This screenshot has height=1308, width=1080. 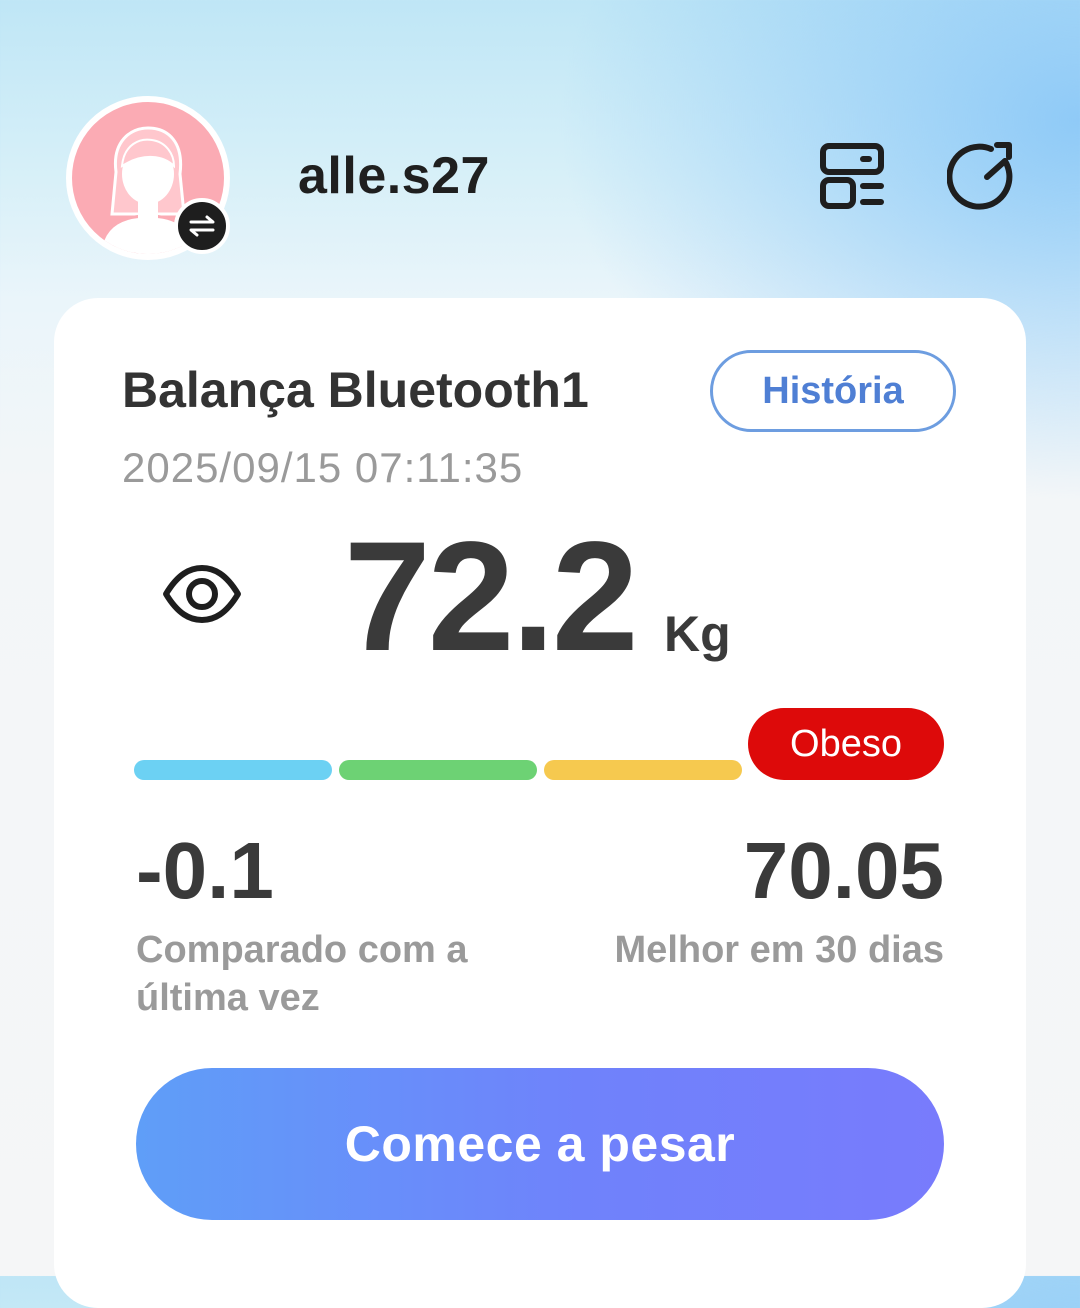 I want to click on history-button: História, so click(x=833, y=391).